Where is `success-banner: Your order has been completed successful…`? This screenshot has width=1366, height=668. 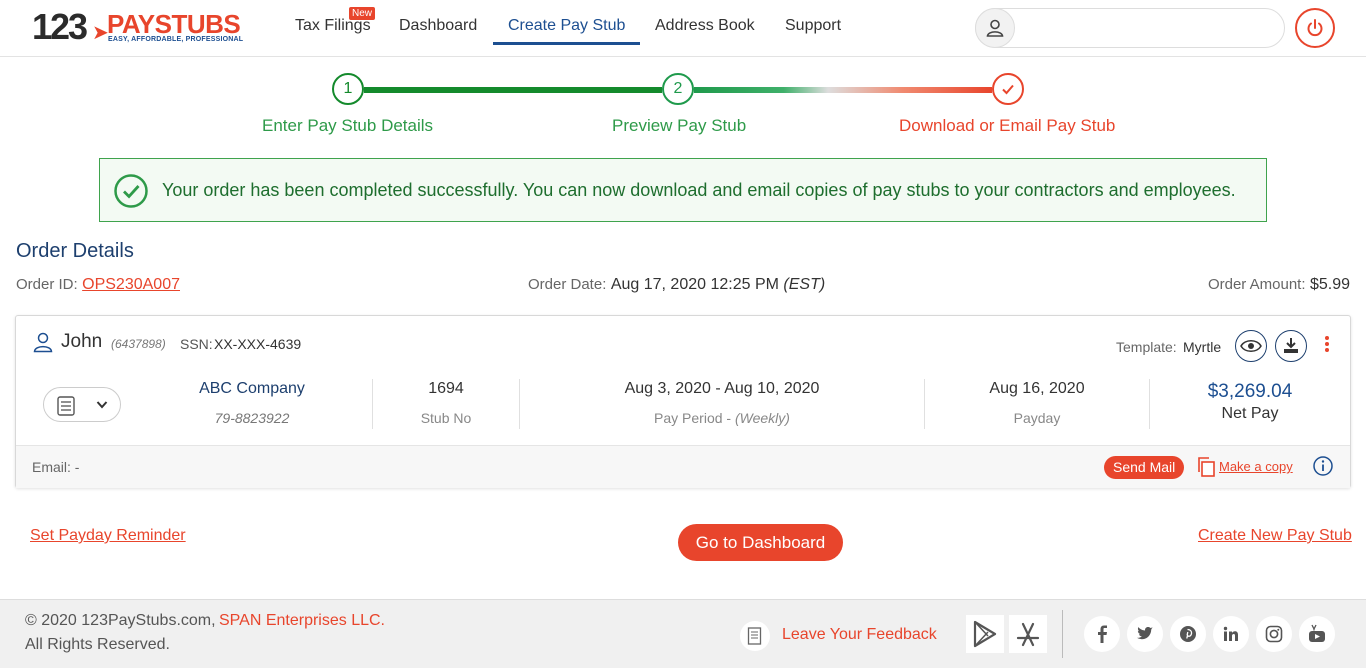
success-banner: Your order has been completed successful… is located at coordinates (683, 190).